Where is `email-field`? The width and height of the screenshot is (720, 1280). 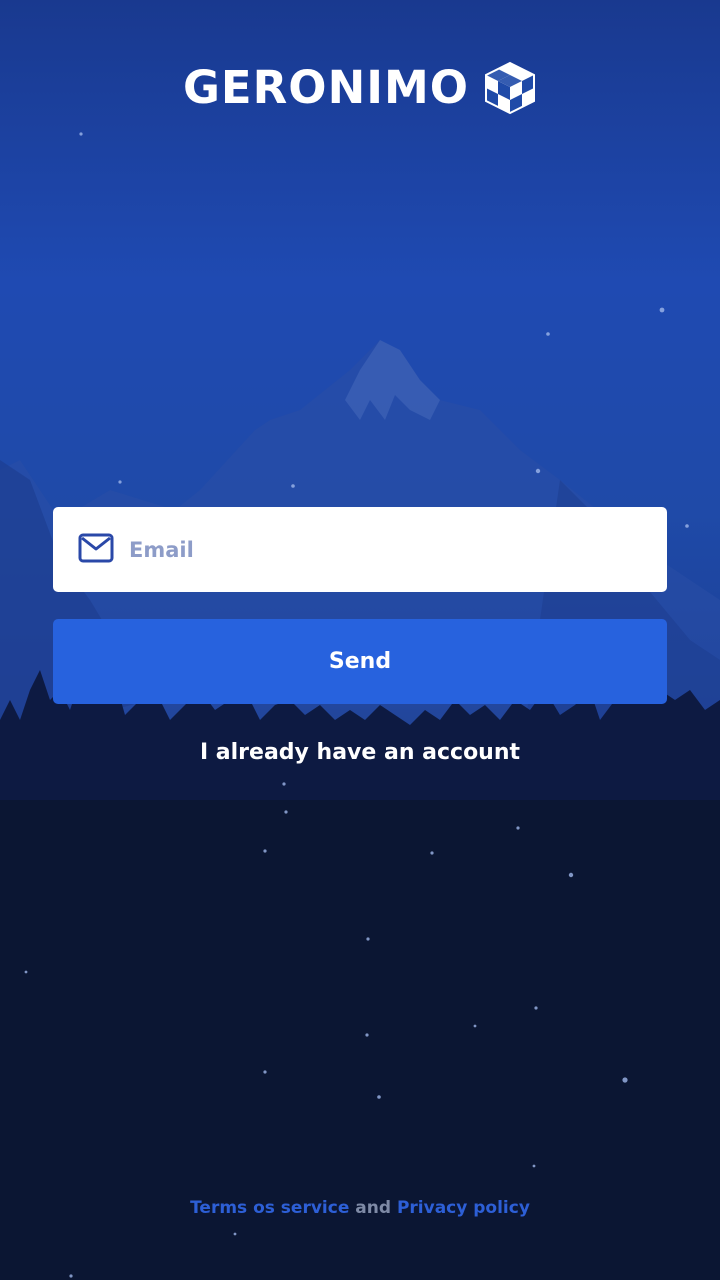 email-field is located at coordinates (360, 549).